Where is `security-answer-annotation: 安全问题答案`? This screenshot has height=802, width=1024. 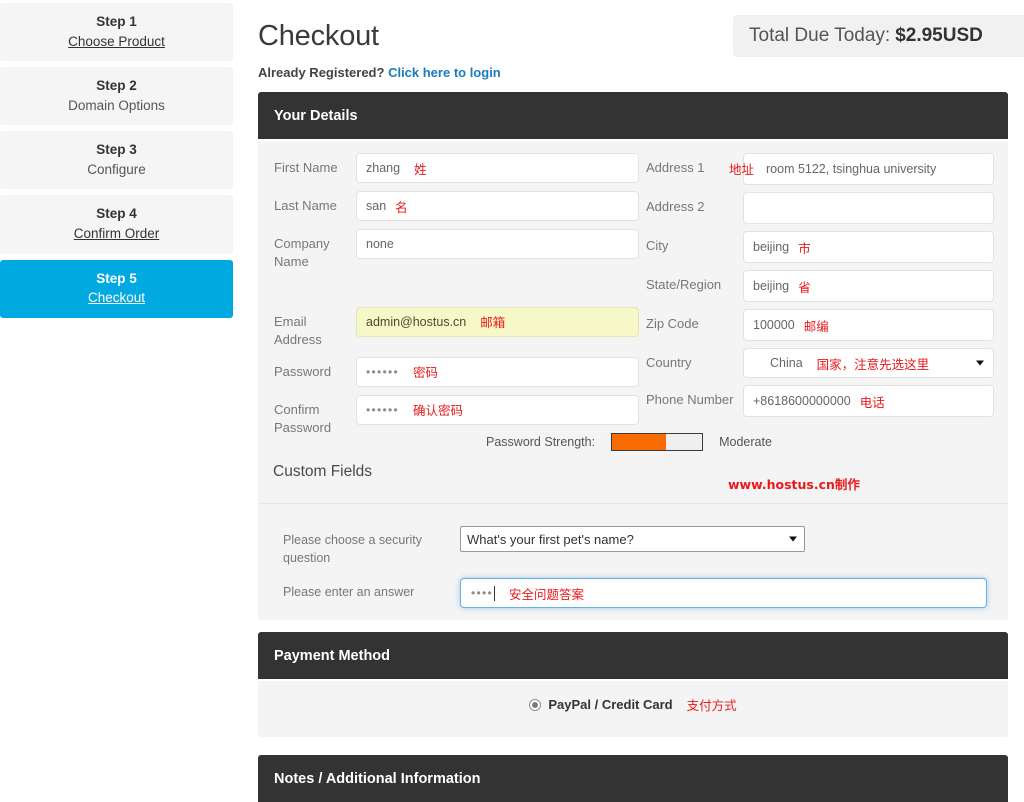 security-answer-annotation: 安全问题答案 is located at coordinates (547, 594).